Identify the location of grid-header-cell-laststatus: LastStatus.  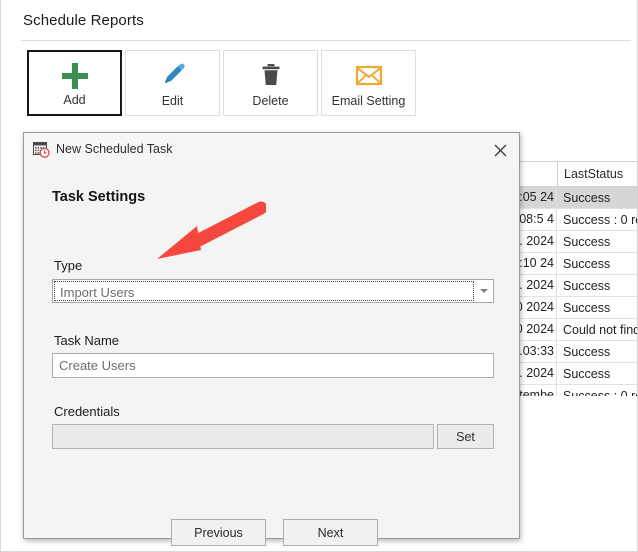
(598, 174).